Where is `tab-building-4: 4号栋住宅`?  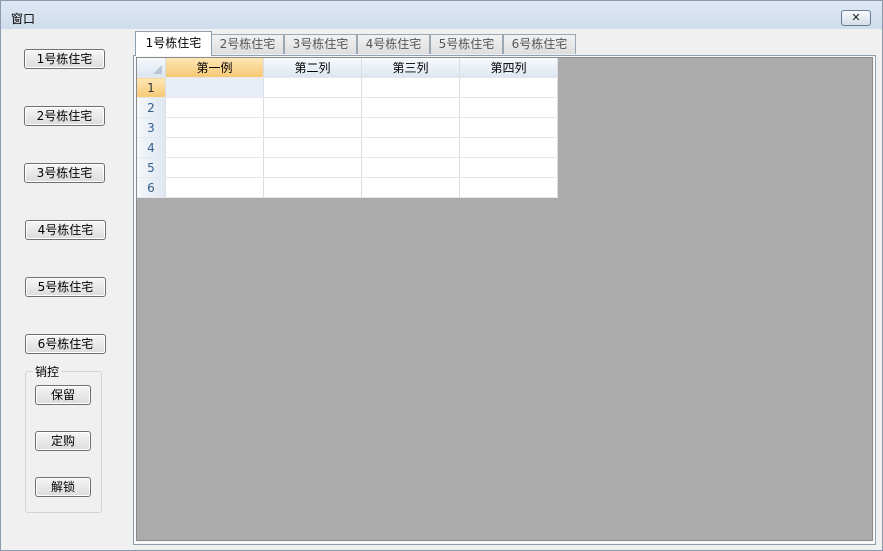 tab-building-4: 4号栋住宅 is located at coordinates (393, 44).